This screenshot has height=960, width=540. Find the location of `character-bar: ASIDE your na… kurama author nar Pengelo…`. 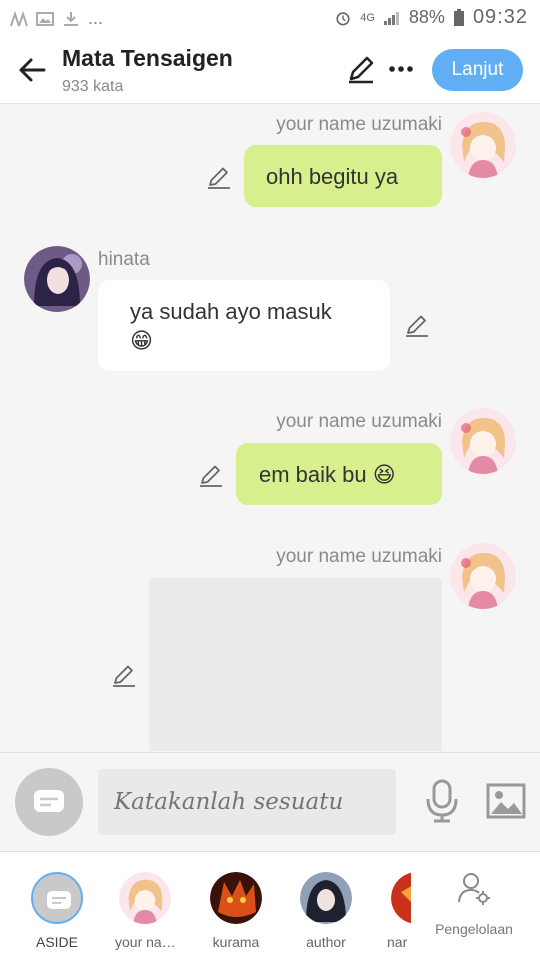

character-bar: ASIDE your na… kurama author nar Pengelo… is located at coordinates (270, 905).